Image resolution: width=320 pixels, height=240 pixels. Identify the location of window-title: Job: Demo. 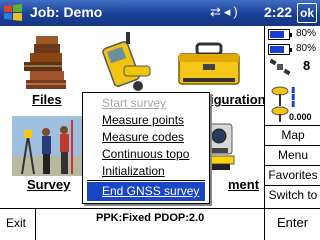
(66, 12).